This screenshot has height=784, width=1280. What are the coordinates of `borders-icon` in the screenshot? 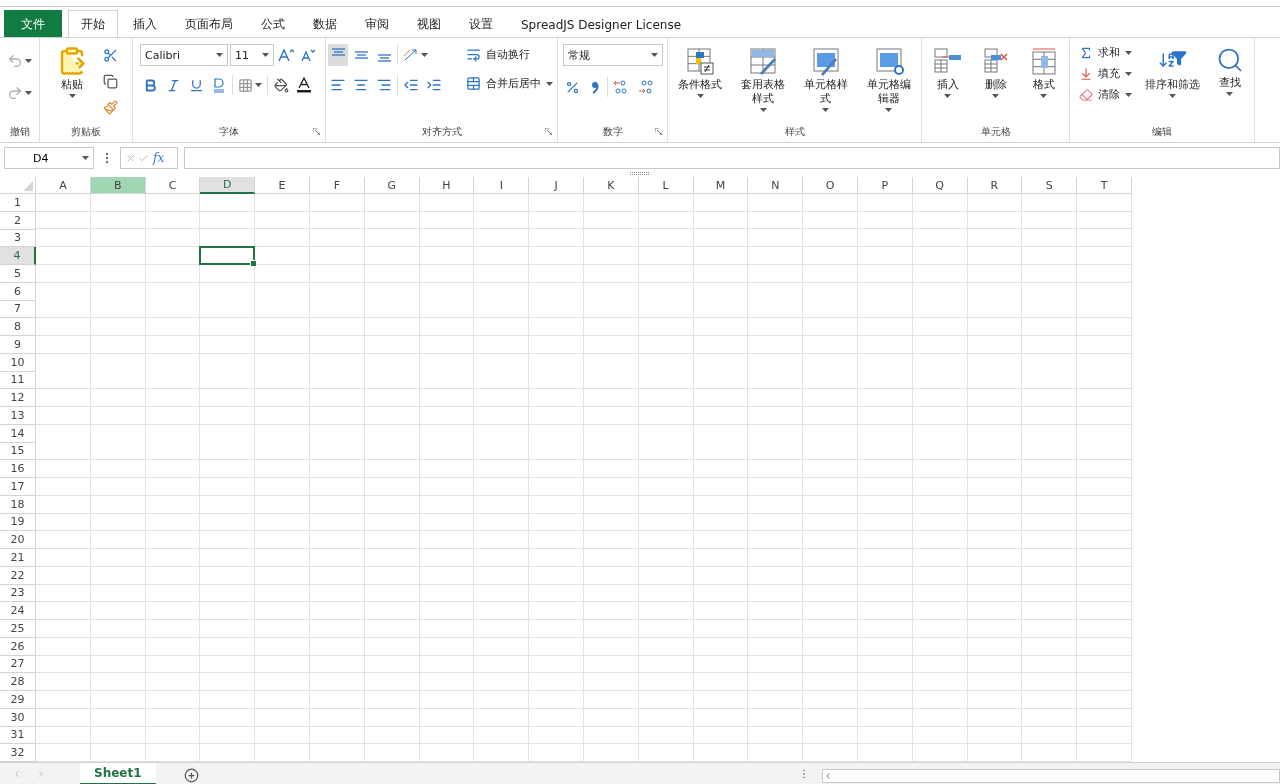 It's located at (245, 85).